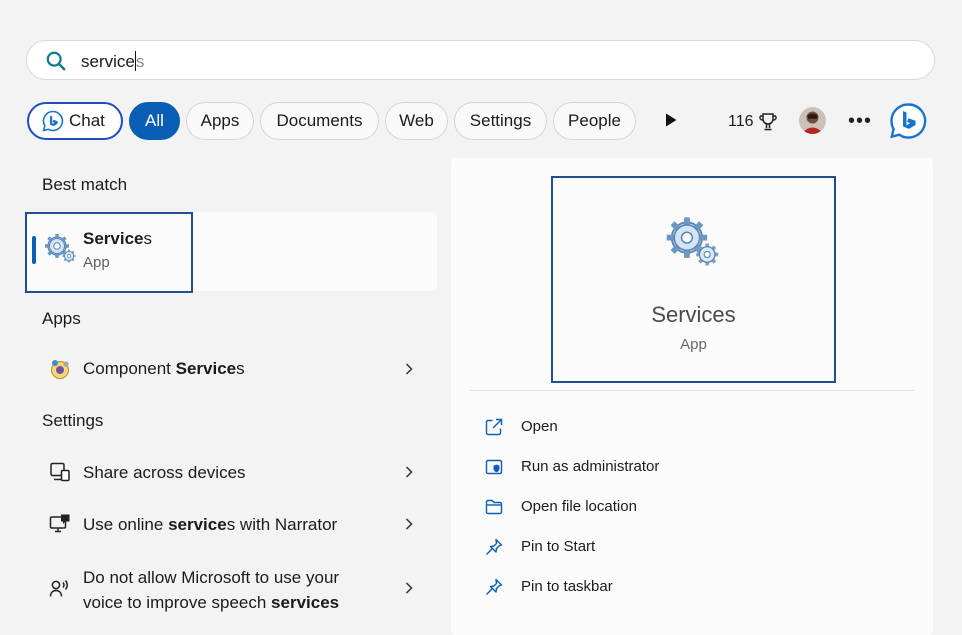 The width and height of the screenshot is (962, 635). I want to click on action-pin-to-taskbar: Pin to taskbar, so click(548, 587).